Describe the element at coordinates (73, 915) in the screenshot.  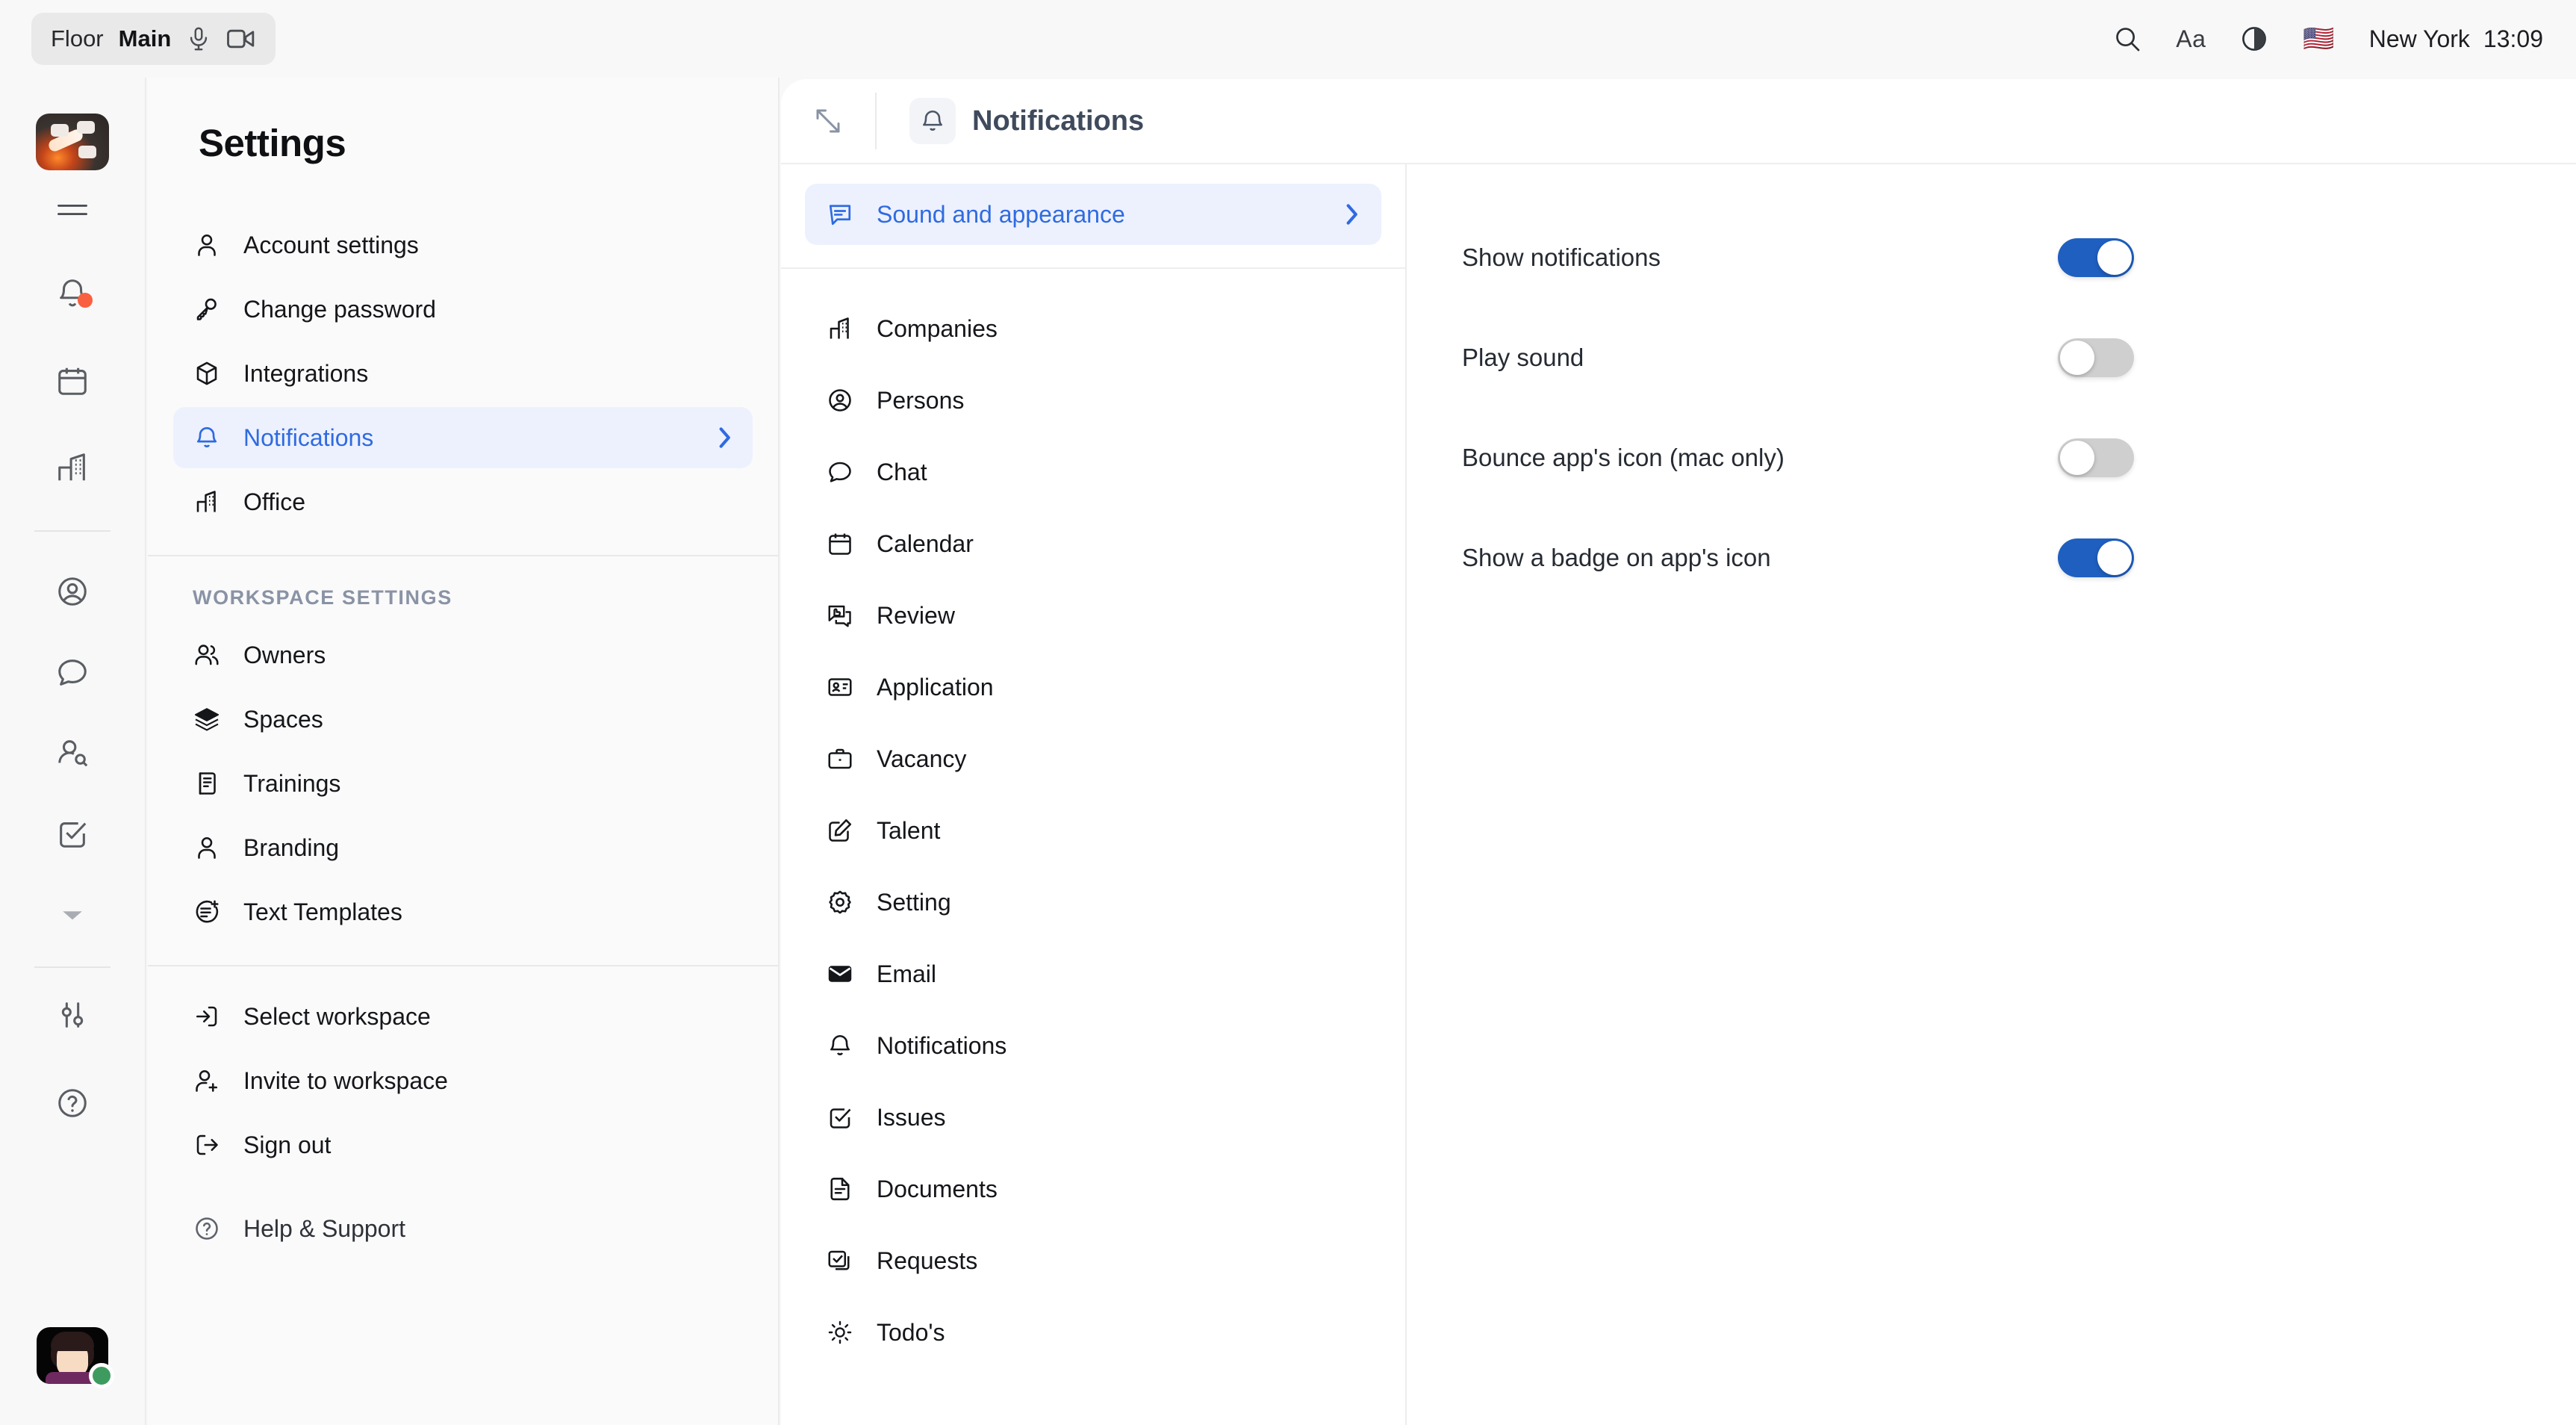
I see `chevron-down-icon` at that location.